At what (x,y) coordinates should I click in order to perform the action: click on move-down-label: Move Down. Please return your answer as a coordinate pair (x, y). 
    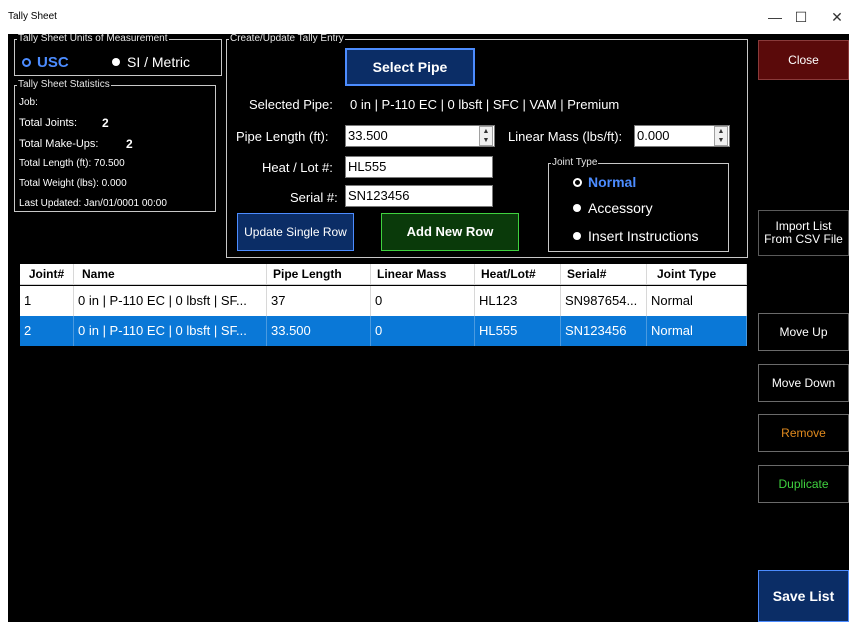
    Looking at the image, I should click on (803, 383).